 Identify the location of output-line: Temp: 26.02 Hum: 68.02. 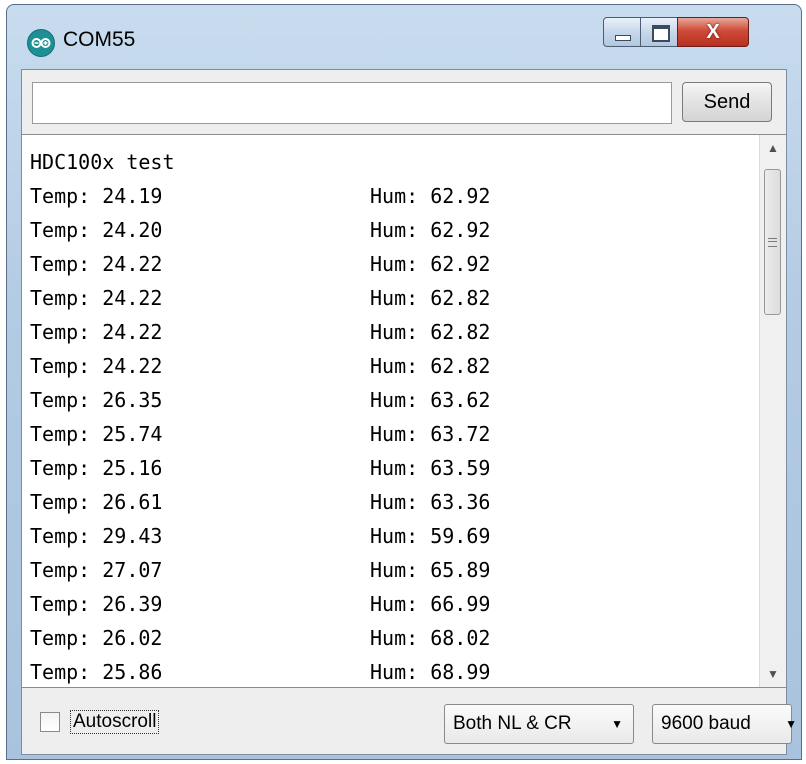
(380, 638).